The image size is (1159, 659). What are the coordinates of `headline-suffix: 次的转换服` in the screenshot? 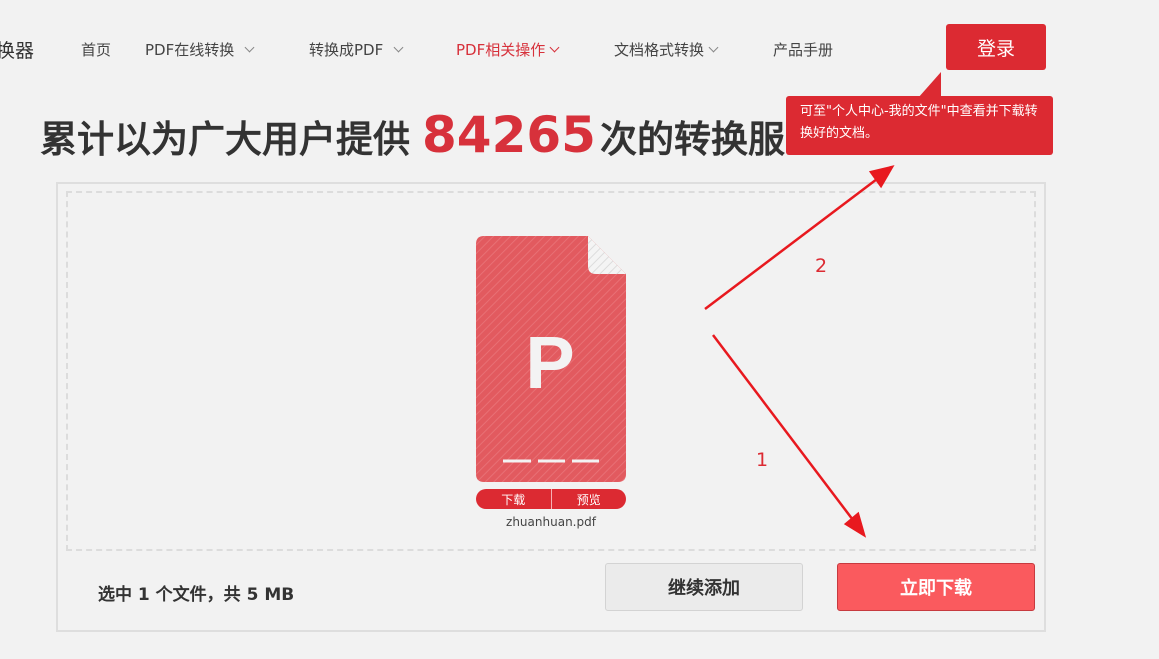 It's located at (692, 139).